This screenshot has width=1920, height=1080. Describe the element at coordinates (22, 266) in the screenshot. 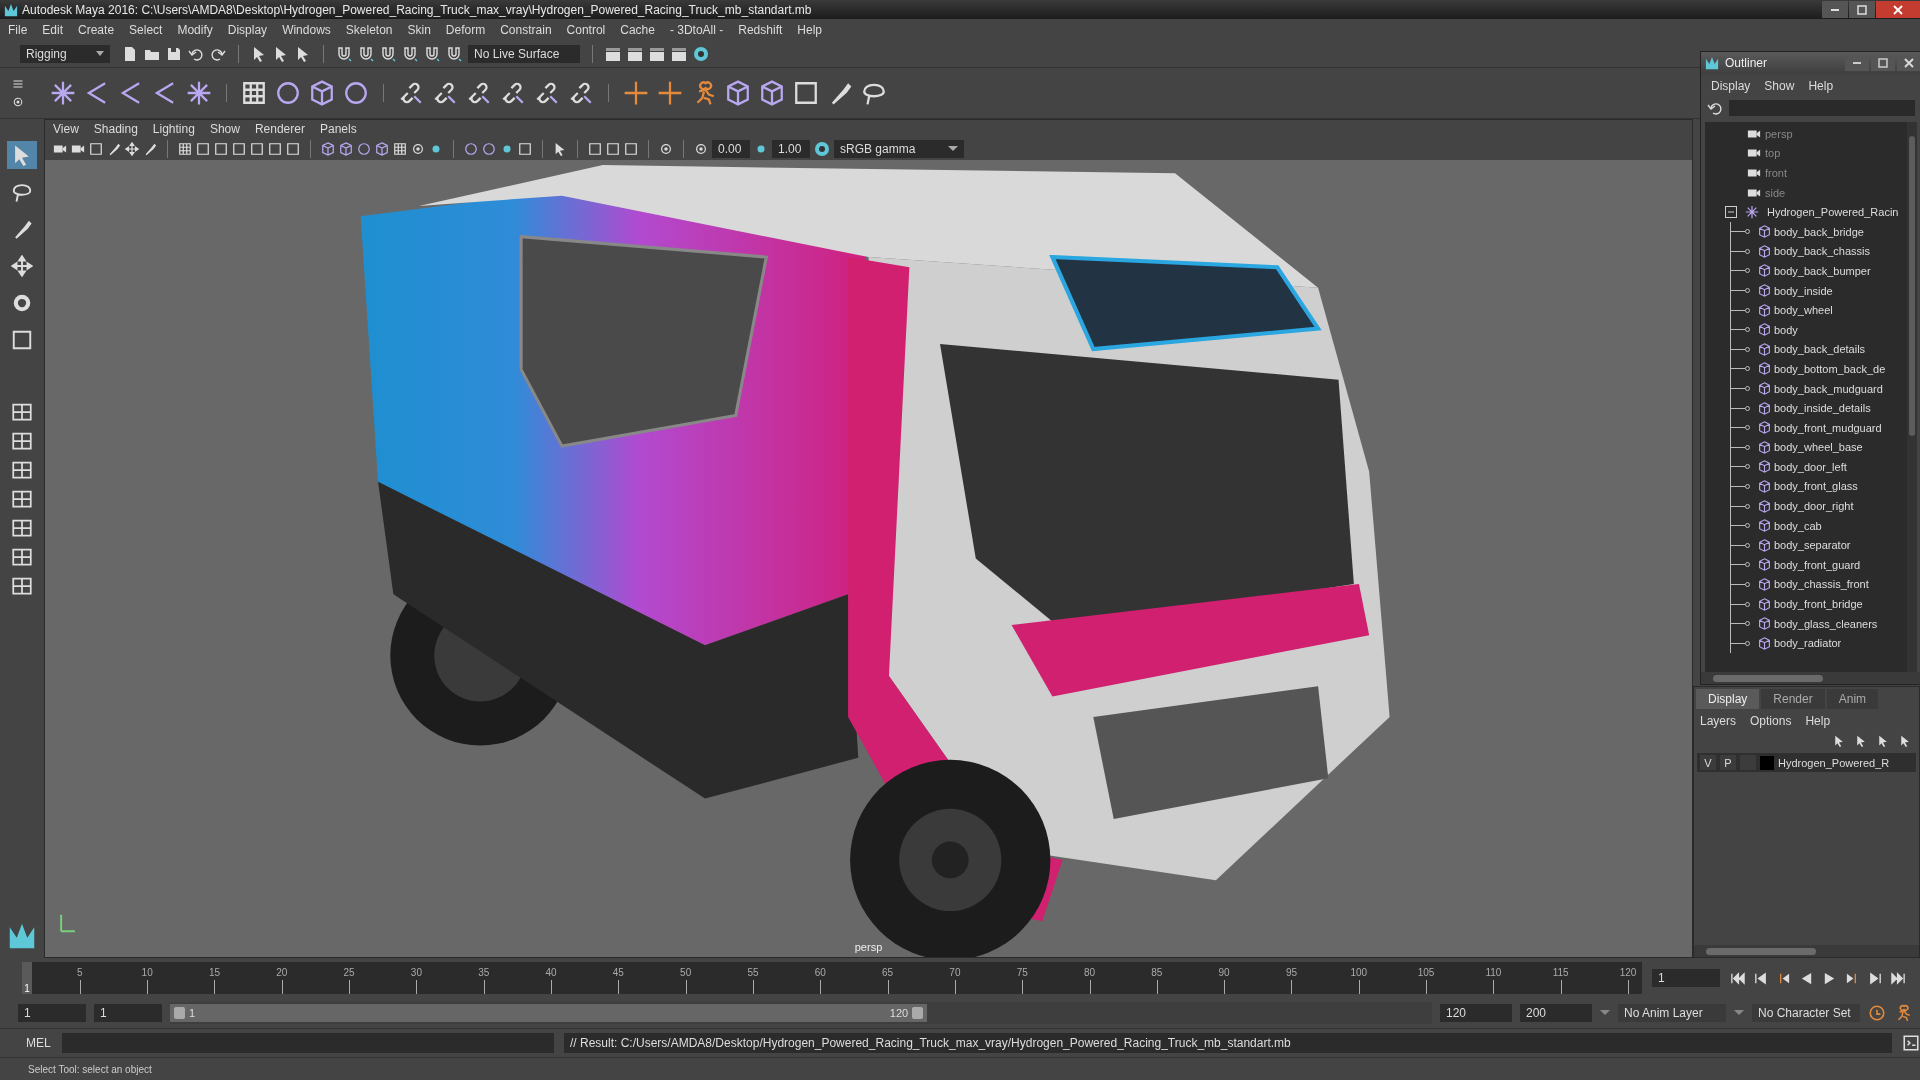

I see `move-icon` at that location.